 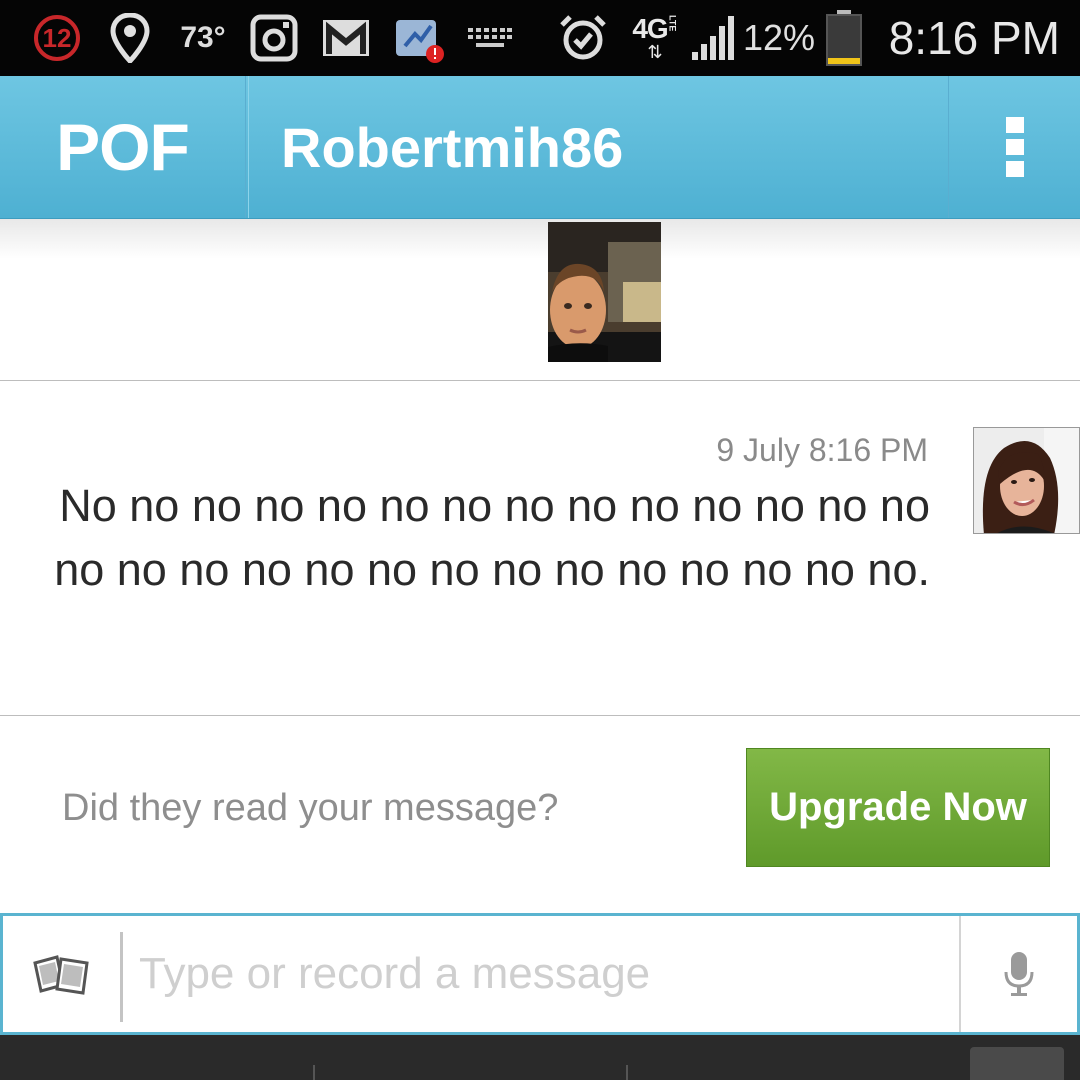 I want to click on status-bar: 12 73° 4G LTE ⇅ 12% 8:16 PM, so click(x=540, y=38).